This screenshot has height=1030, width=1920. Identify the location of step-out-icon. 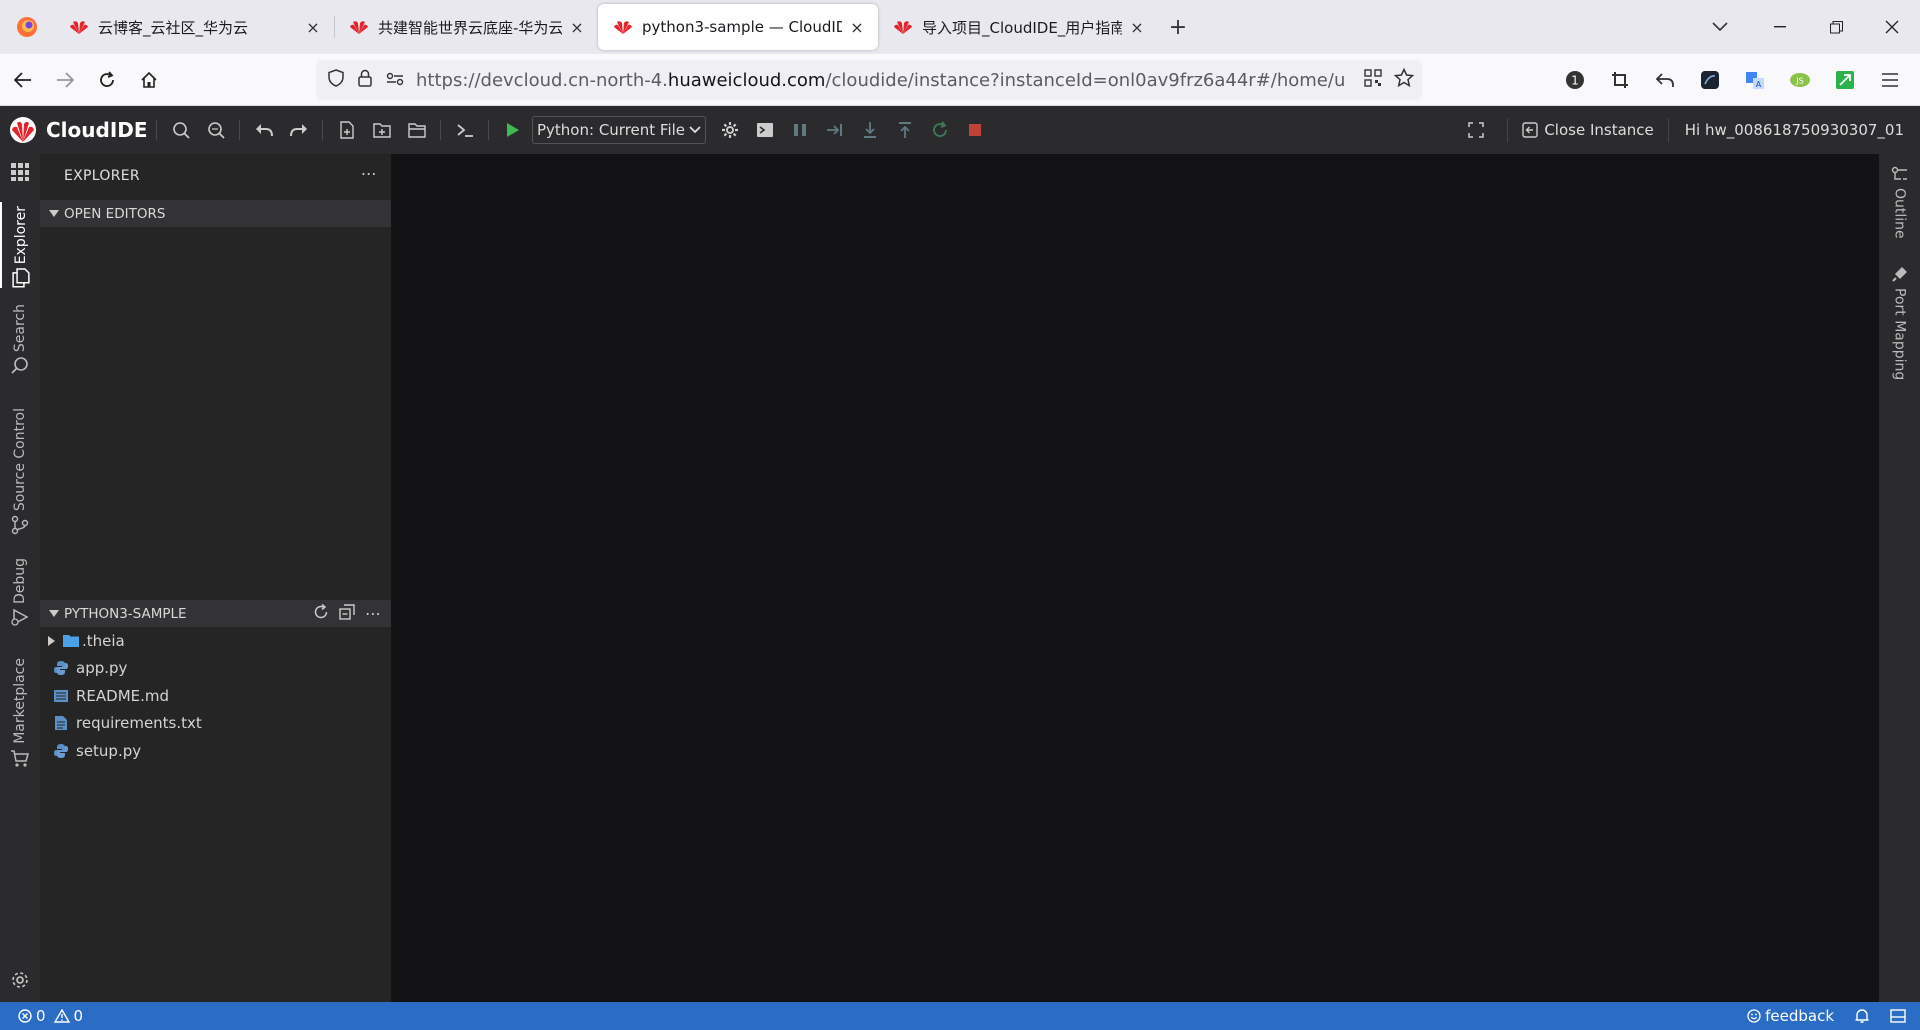
(904, 130).